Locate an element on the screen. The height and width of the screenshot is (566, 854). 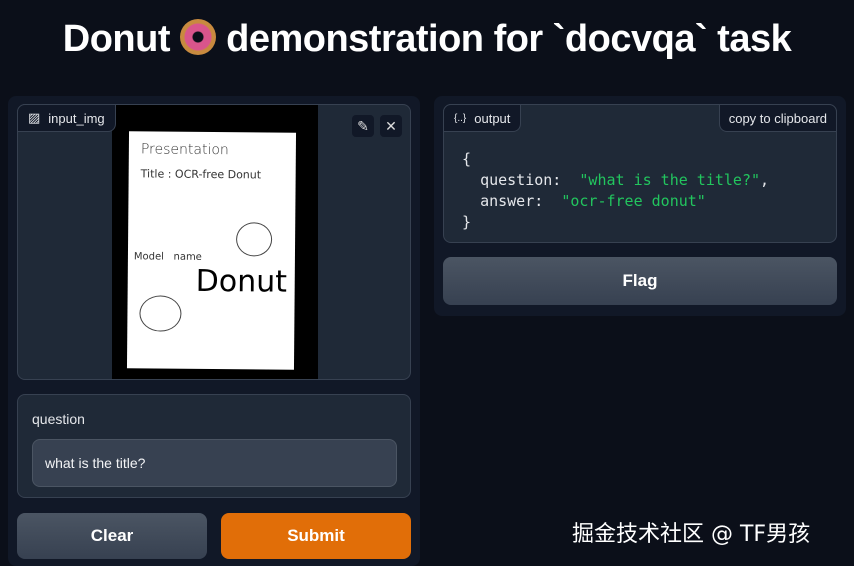
remove-image-button: ✕ is located at coordinates (391, 126).